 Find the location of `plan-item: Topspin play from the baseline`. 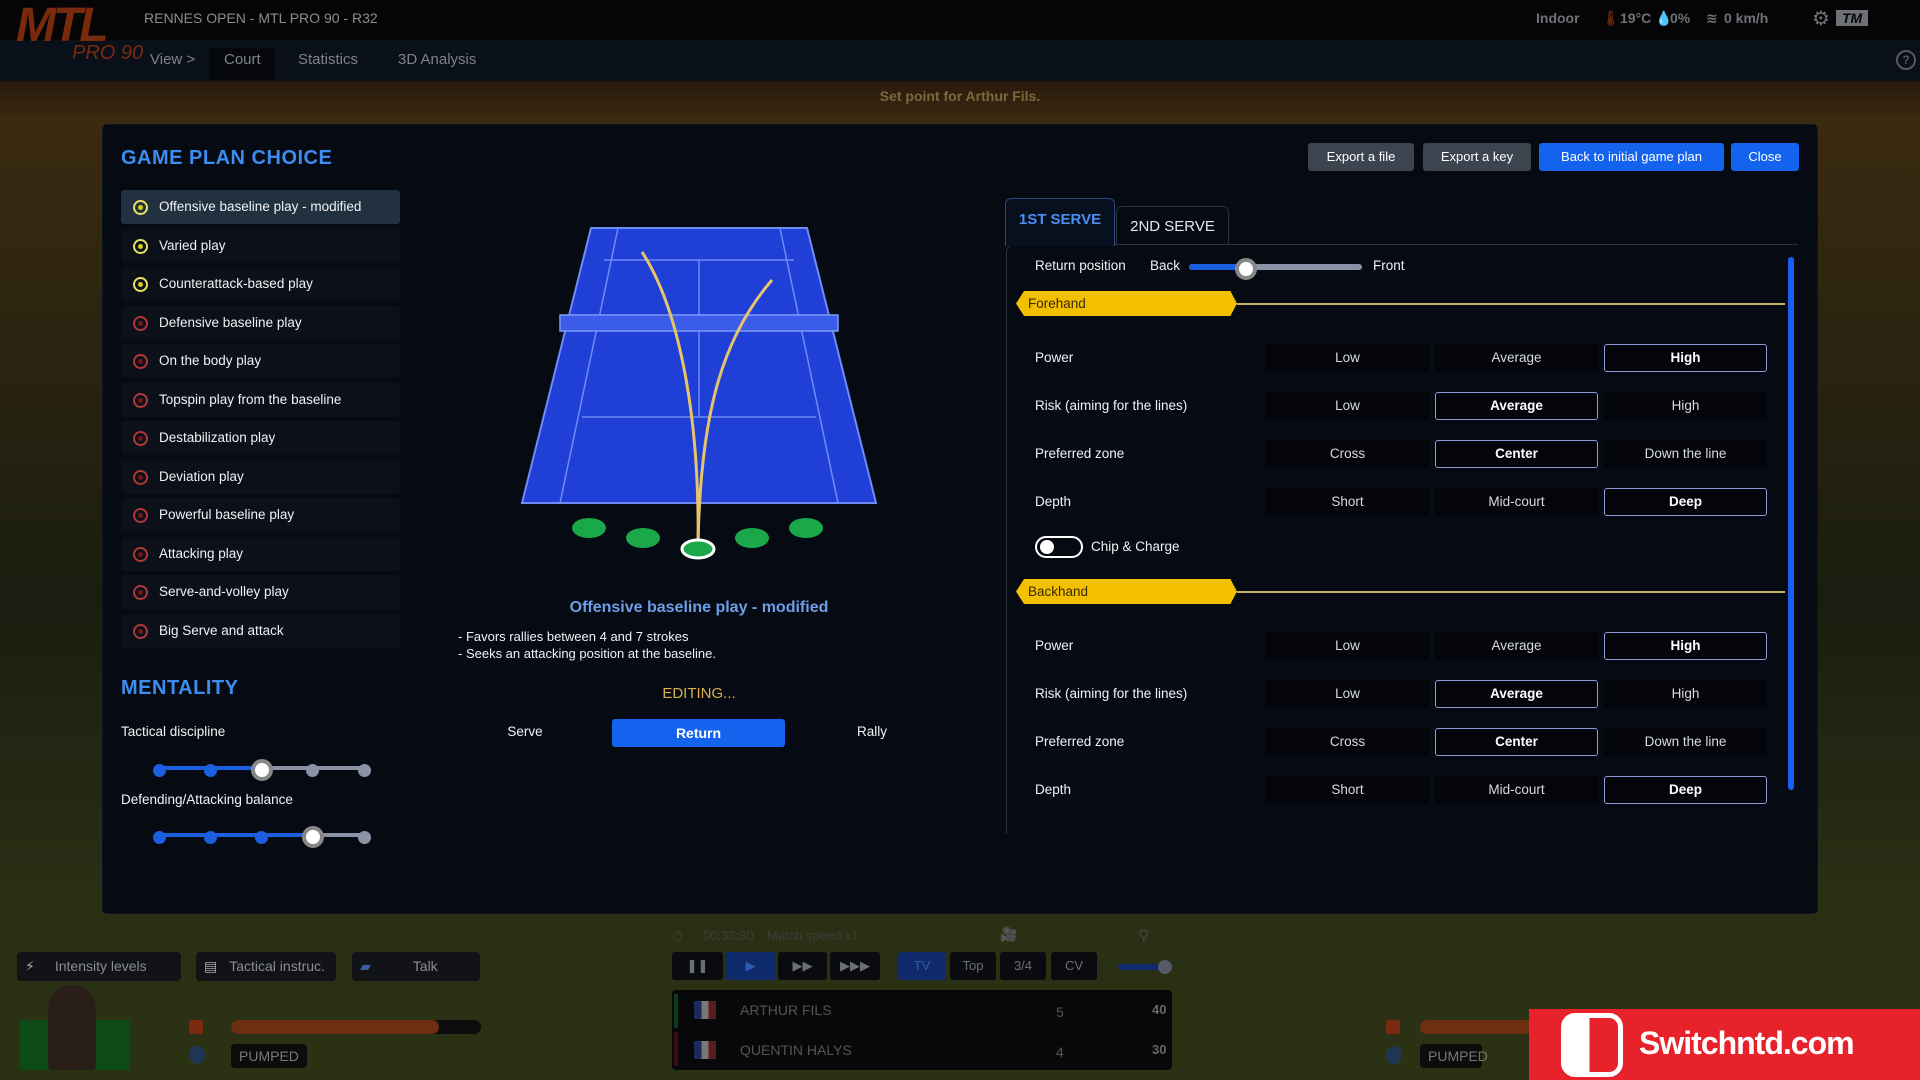

plan-item: Topspin play from the baseline is located at coordinates (260, 399).